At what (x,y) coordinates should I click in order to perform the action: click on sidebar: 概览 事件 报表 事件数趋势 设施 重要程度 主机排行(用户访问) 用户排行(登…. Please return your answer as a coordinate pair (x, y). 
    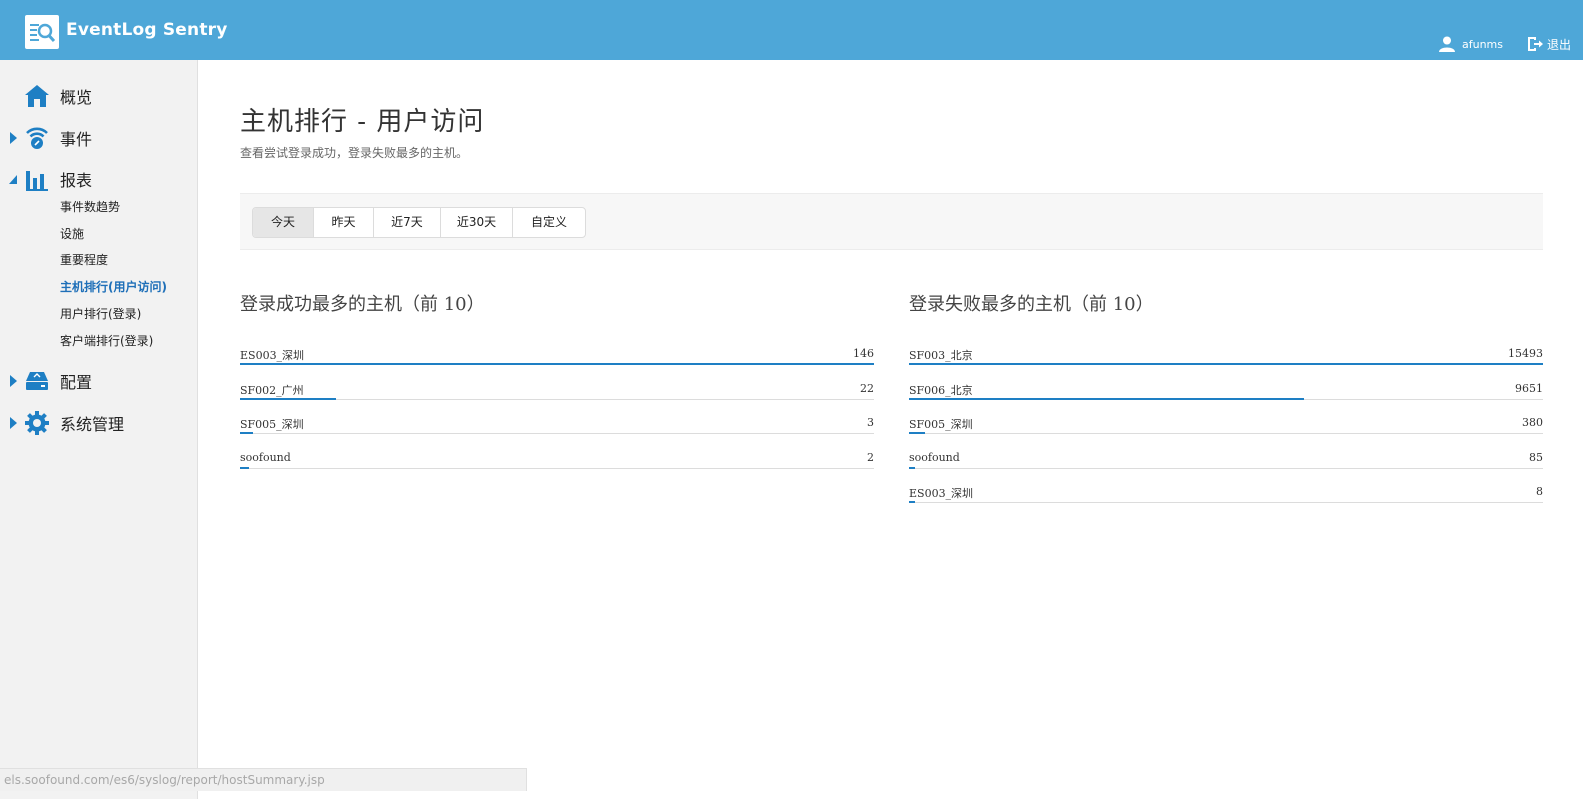
    Looking at the image, I should click on (99, 429).